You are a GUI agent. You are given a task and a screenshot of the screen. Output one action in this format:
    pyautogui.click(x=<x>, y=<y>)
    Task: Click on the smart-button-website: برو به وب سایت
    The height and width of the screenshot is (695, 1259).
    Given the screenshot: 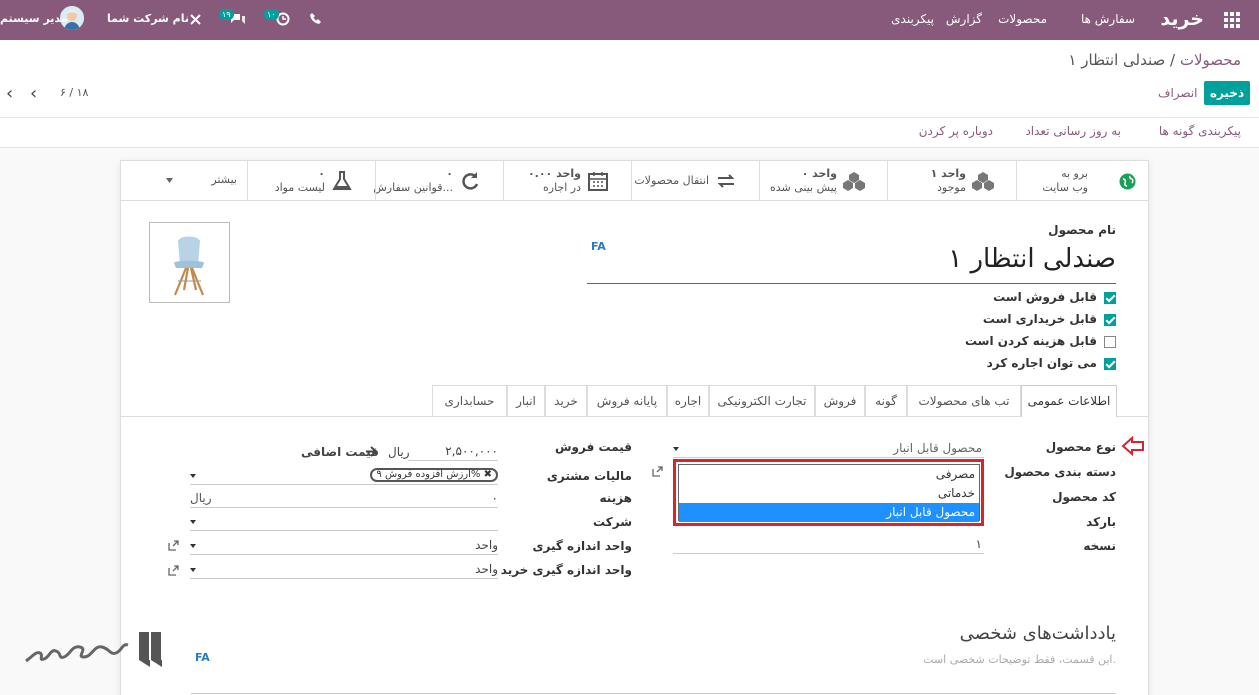 What is the action you would take?
    pyautogui.click(x=1082, y=181)
    